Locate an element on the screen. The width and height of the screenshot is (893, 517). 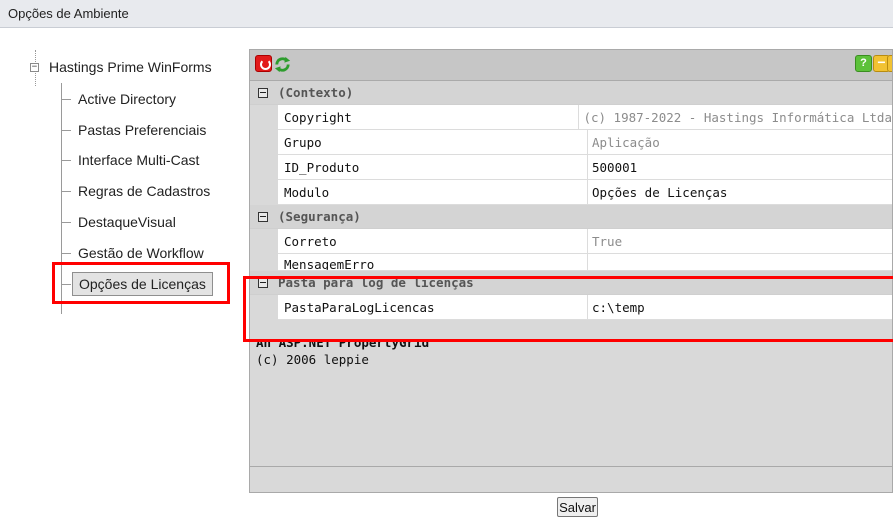
property-name: Copyright is located at coordinates (429, 117).